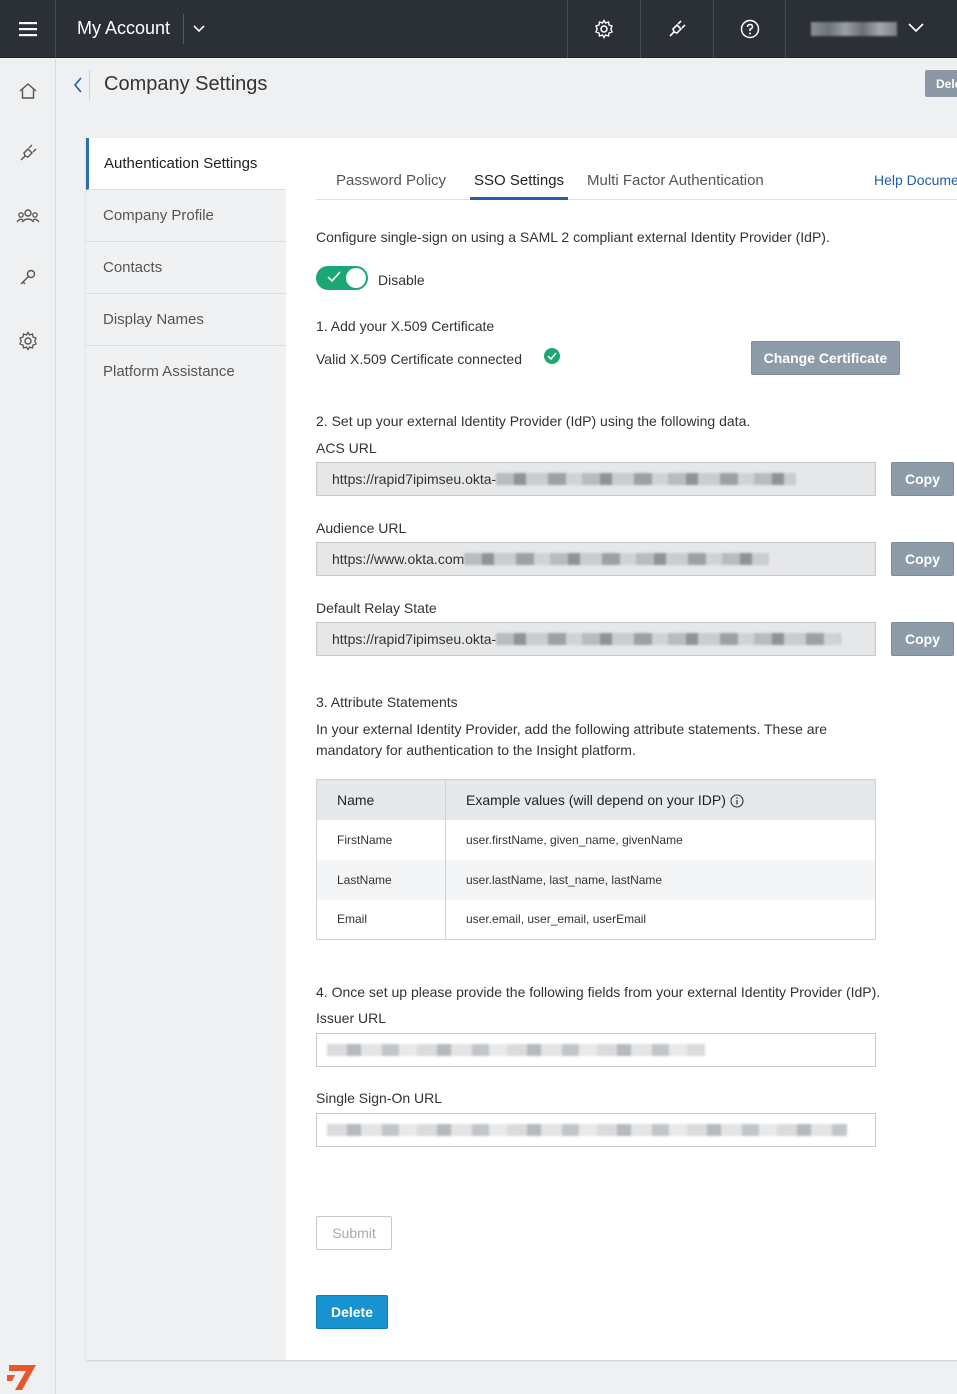  Describe the element at coordinates (334, 277) in the screenshot. I see `check-icon` at that location.